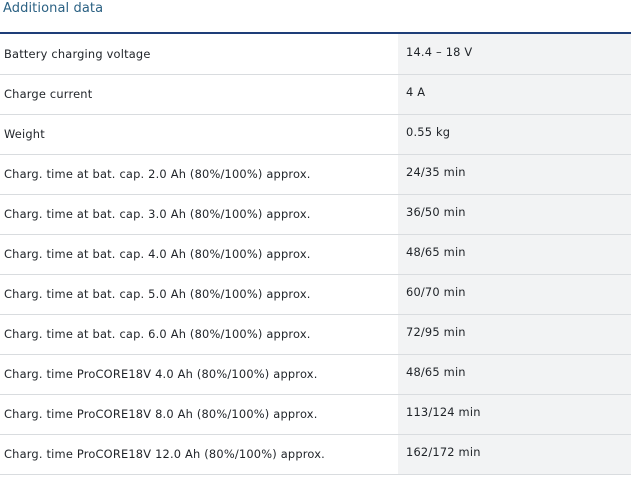 The image size is (631, 477). I want to click on spec-value-text: 36/50 min, so click(436, 212).